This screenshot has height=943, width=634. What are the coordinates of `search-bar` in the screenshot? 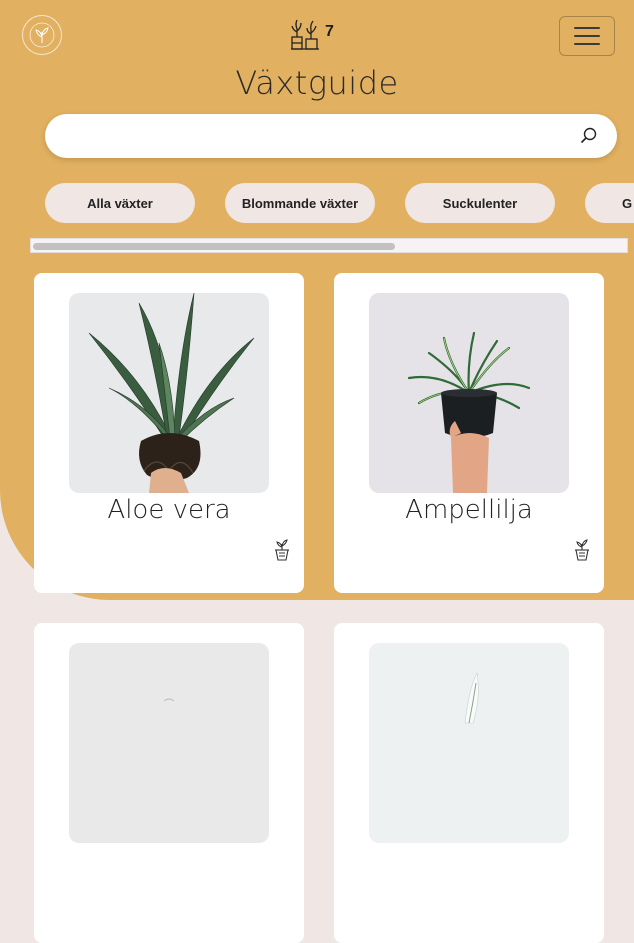 It's located at (331, 136).